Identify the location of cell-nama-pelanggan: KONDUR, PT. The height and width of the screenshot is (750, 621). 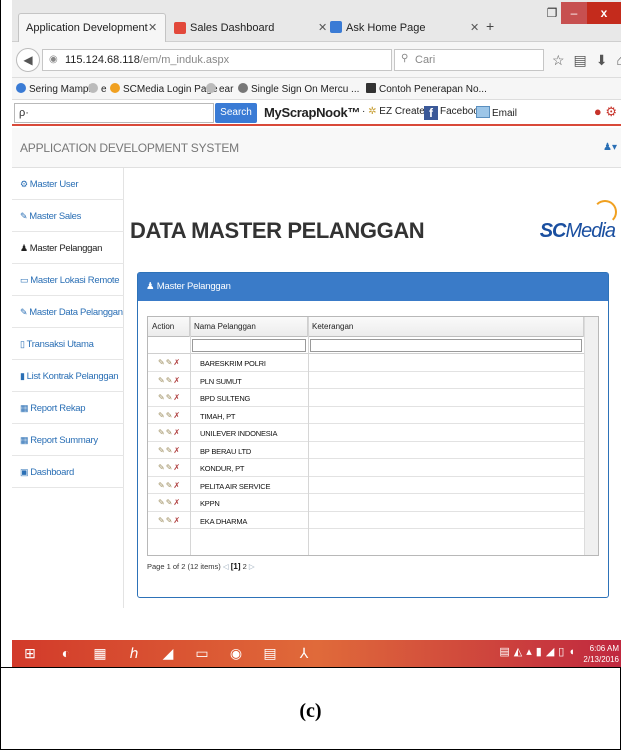
(222, 468).